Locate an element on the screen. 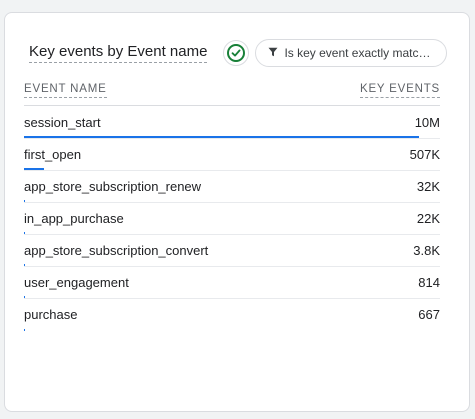 This screenshot has width=475, height=419. event-name-cell: user_engagement is located at coordinates (76, 282).